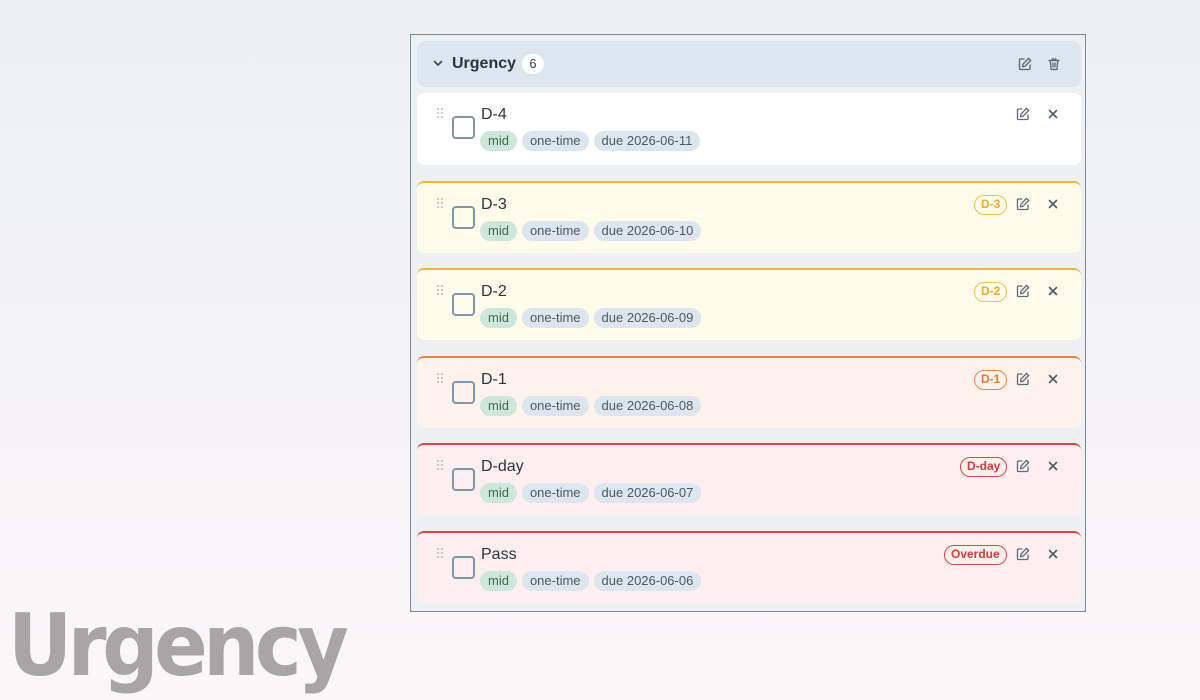 The height and width of the screenshot is (700, 1200). What do you see at coordinates (749, 304) in the screenshot?
I see `task-card: D-2 mid one-time due 2026-06-09 D-2` at bounding box center [749, 304].